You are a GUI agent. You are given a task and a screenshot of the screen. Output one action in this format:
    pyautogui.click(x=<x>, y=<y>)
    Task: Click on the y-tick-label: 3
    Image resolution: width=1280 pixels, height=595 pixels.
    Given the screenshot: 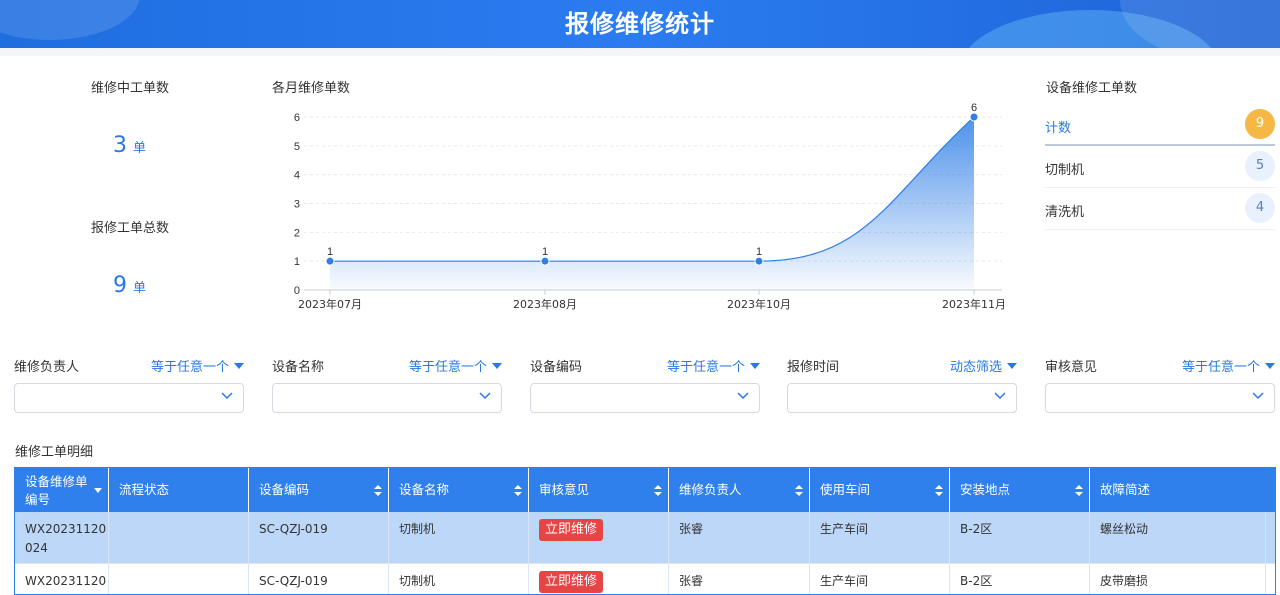 What is the action you would take?
    pyautogui.click(x=297, y=205)
    